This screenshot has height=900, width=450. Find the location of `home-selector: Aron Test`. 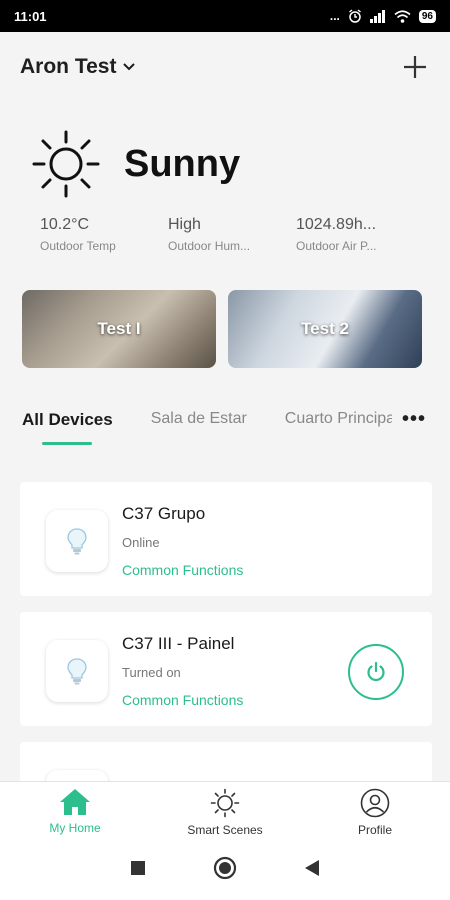

home-selector: Aron Test is located at coordinates (78, 67).